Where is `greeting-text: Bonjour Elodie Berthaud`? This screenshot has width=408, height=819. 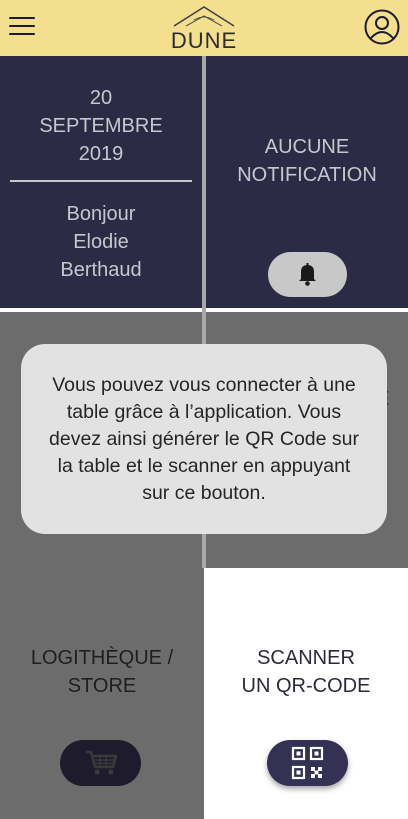
greeting-text: Bonjour Elodie Berthaud is located at coordinates (101, 242).